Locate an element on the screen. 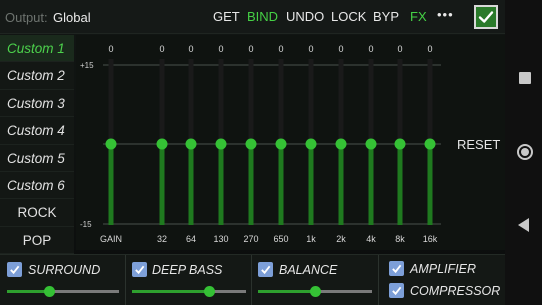 This screenshot has height=305, width=542. band-frequency-label: 4k is located at coordinates (371, 239).